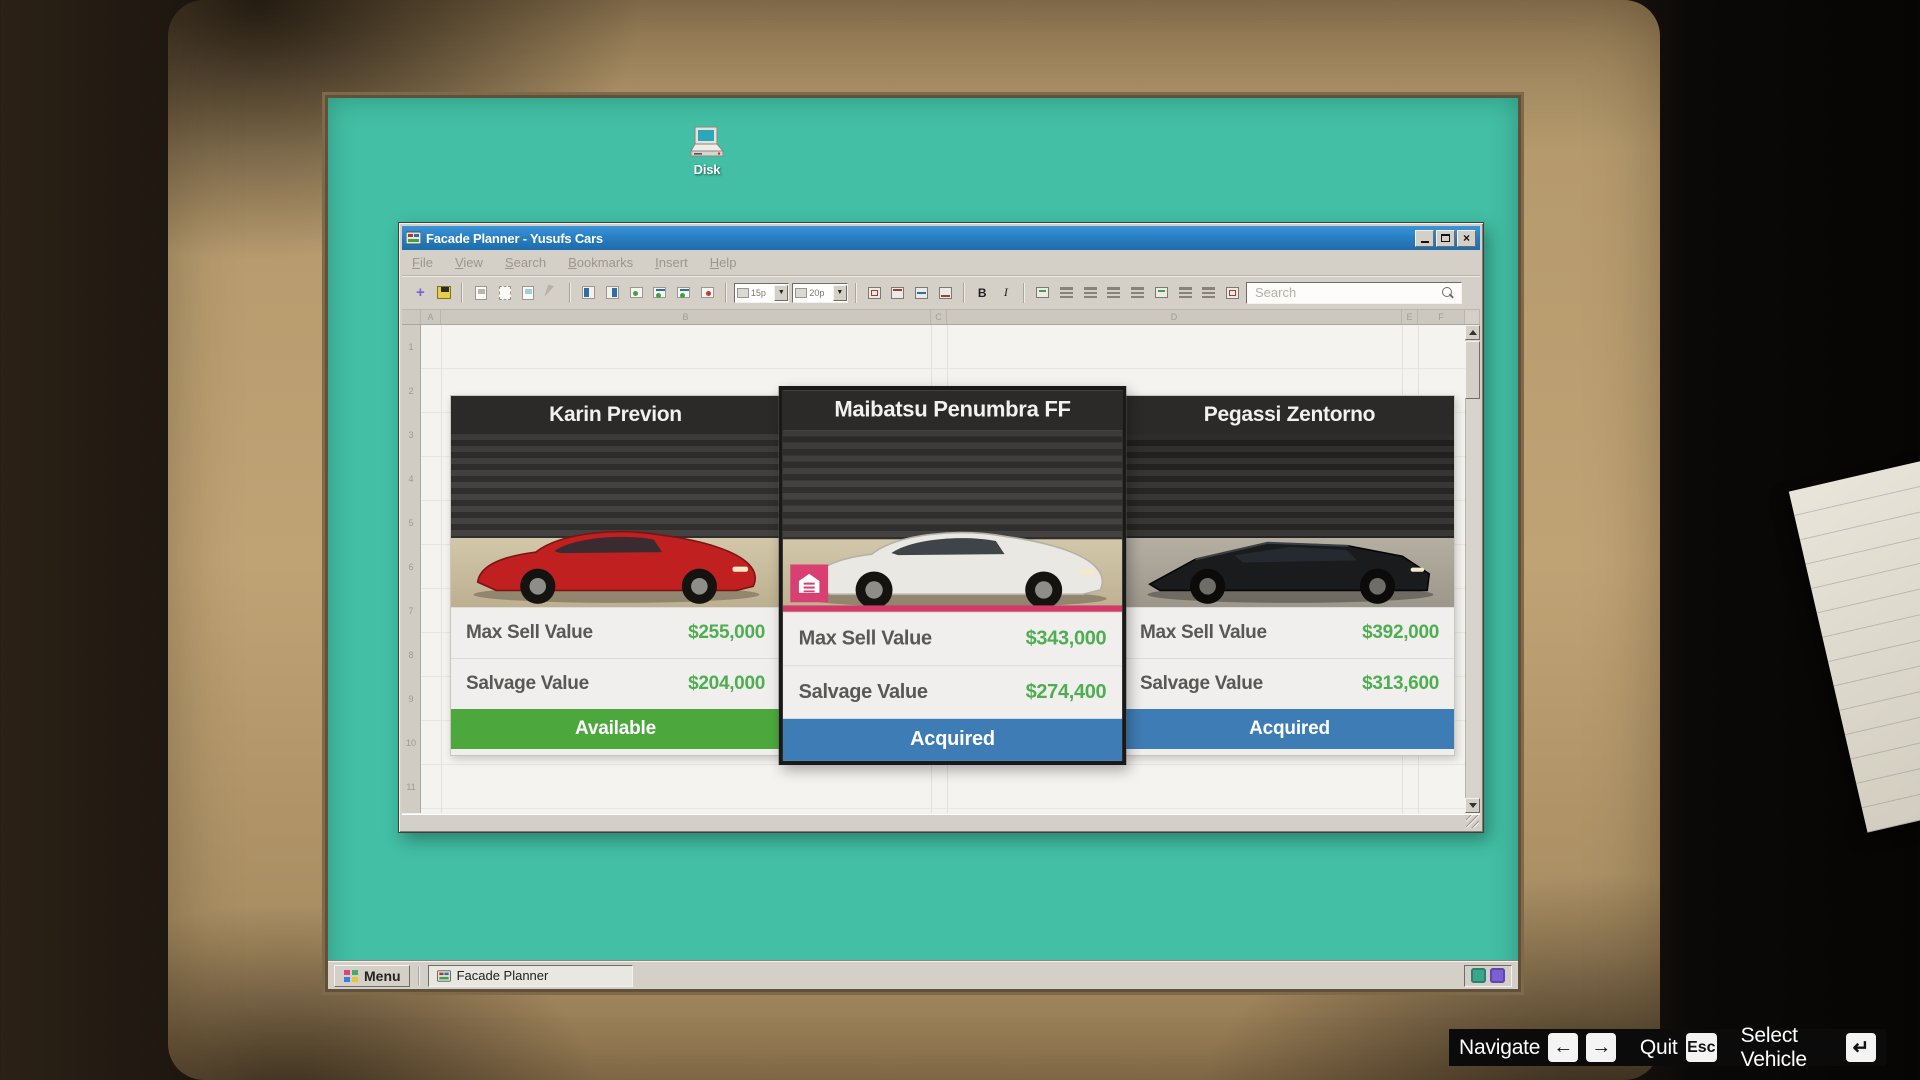 This screenshot has height=1080, width=1920. What do you see at coordinates (1445, 238) in the screenshot?
I see `maximize-button` at bounding box center [1445, 238].